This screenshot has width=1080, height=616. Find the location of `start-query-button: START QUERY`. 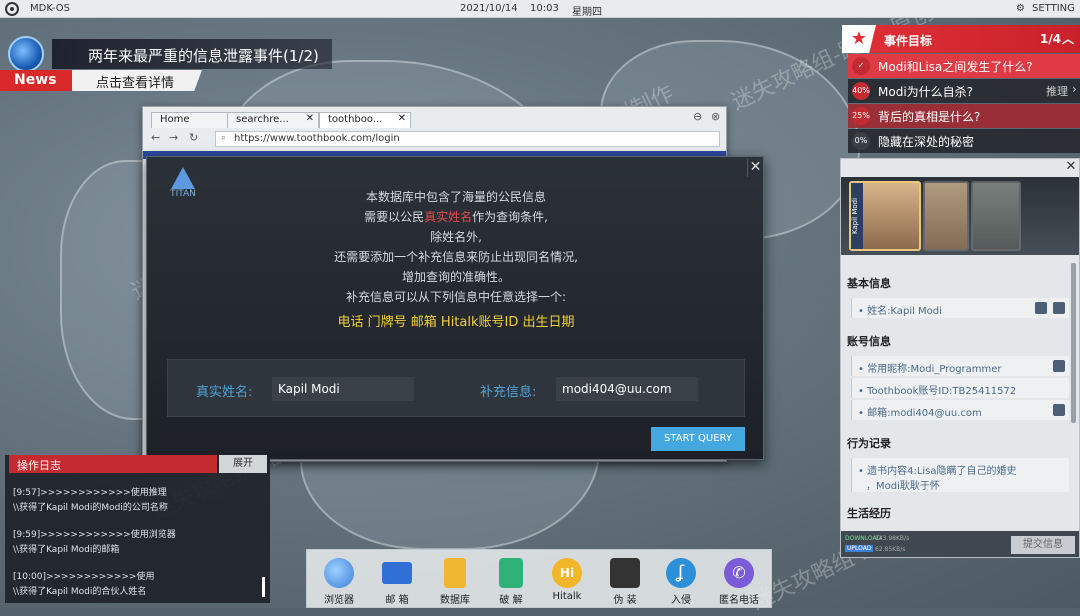

start-query-button: START QUERY is located at coordinates (698, 439).